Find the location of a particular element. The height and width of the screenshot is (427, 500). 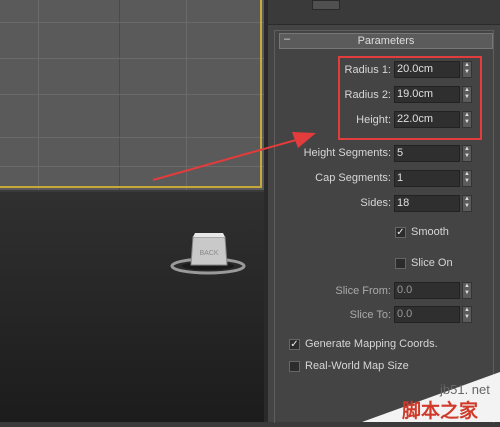

watermark-shape is located at coordinates (431, 397).